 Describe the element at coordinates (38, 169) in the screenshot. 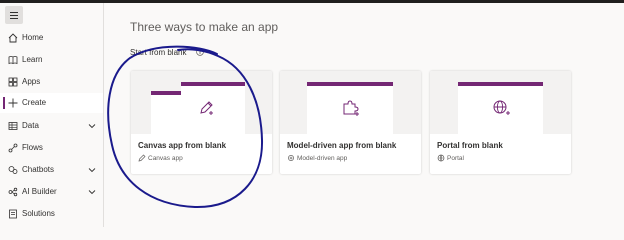

I see `sidebar-item-label: Chatbots` at that location.